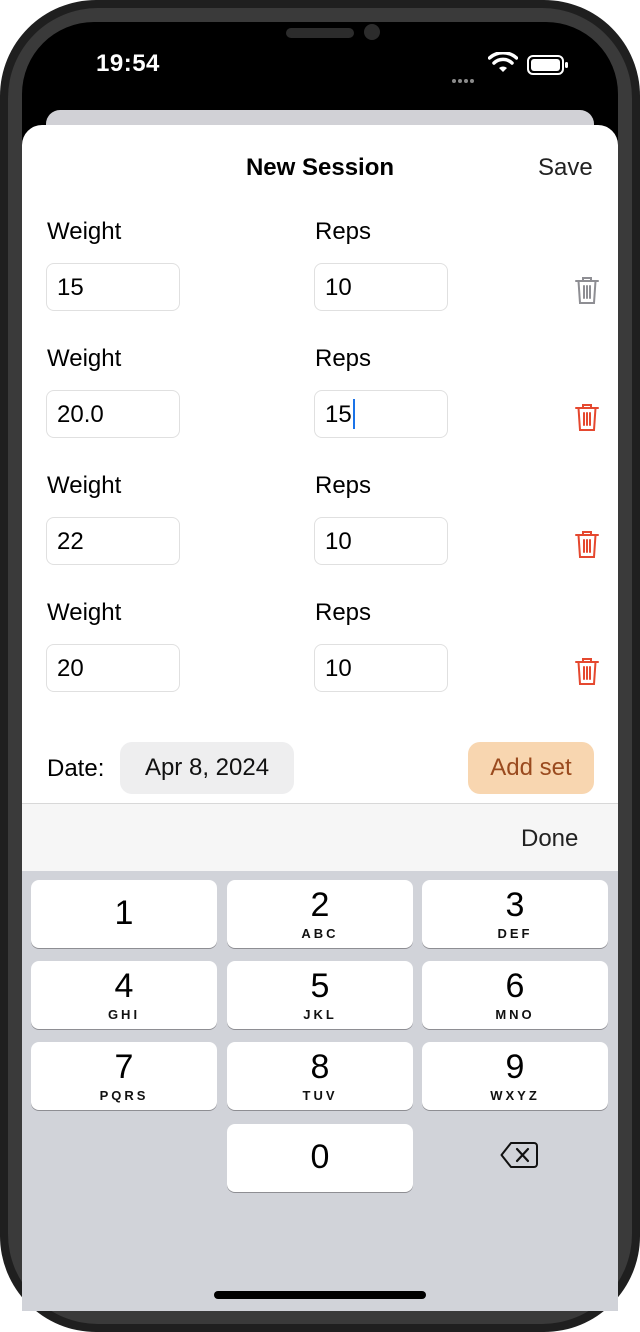  Describe the element at coordinates (515, 1014) in the screenshot. I see `key-letters: MNO` at that location.